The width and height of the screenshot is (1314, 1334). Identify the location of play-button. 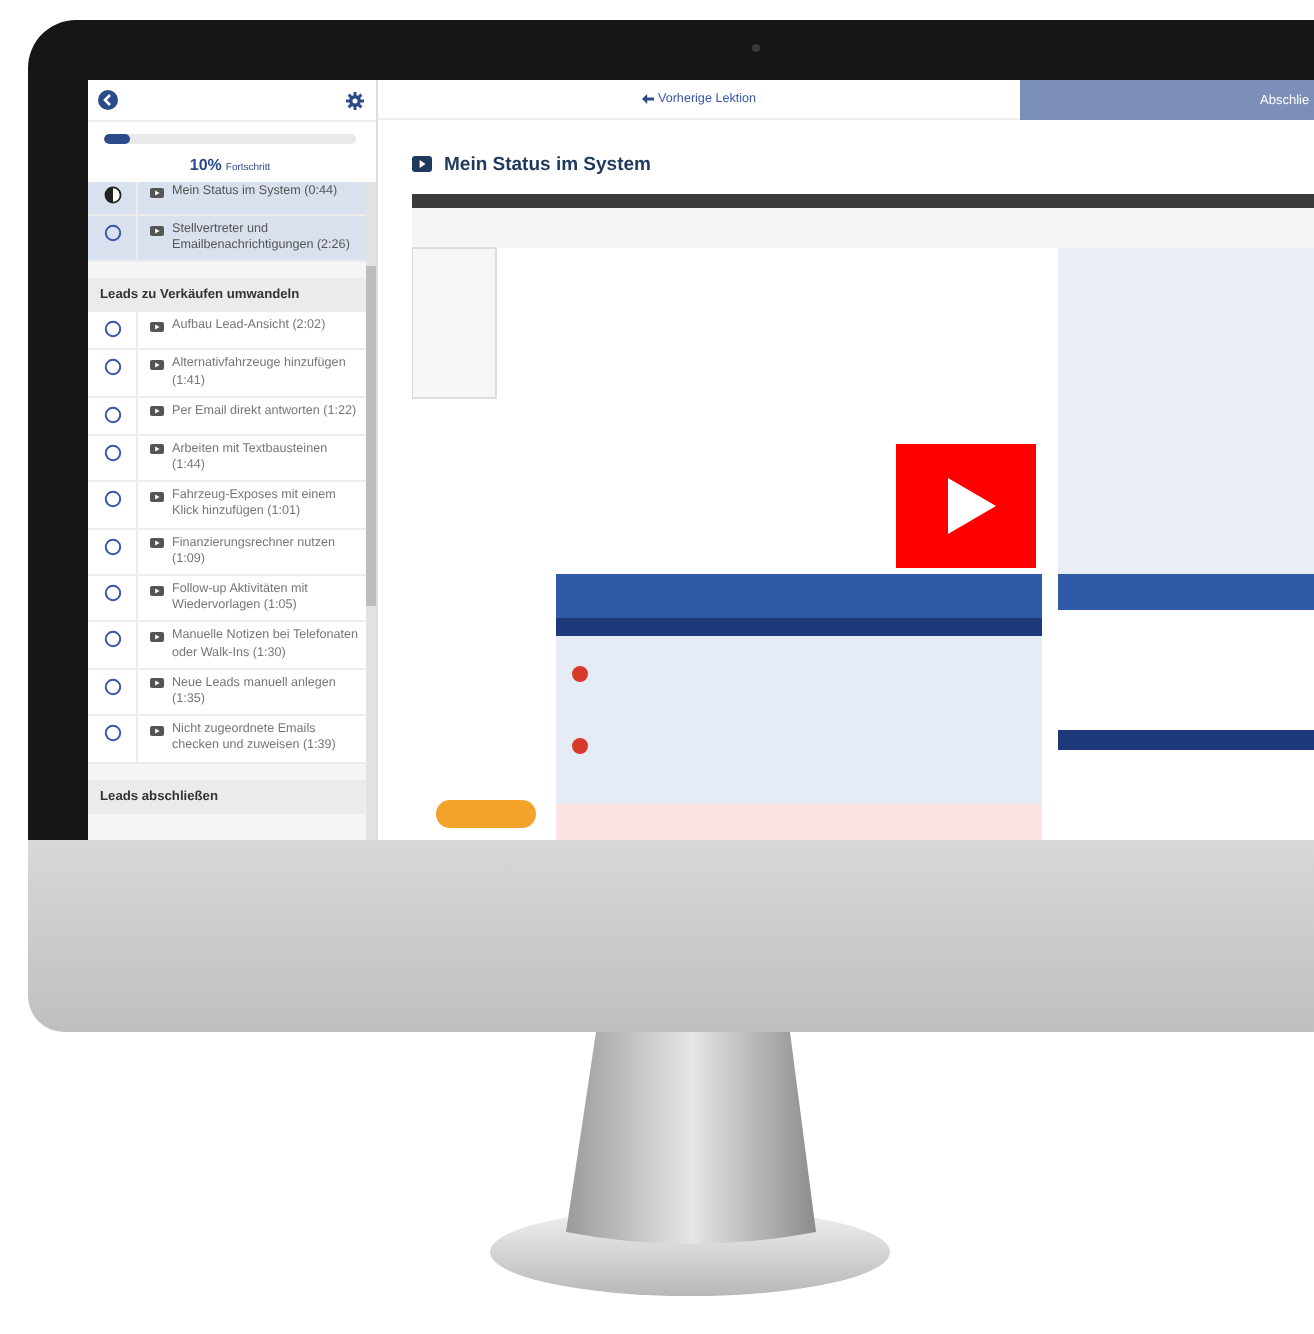
(966, 506).